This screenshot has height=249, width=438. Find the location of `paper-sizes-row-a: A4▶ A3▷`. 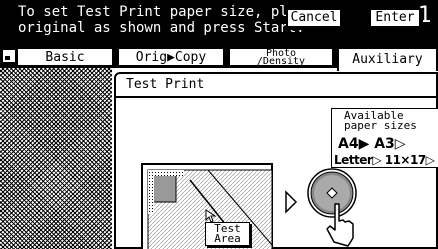

paper-sizes-row-a: A4▶ A3▷ is located at coordinates (372, 144).